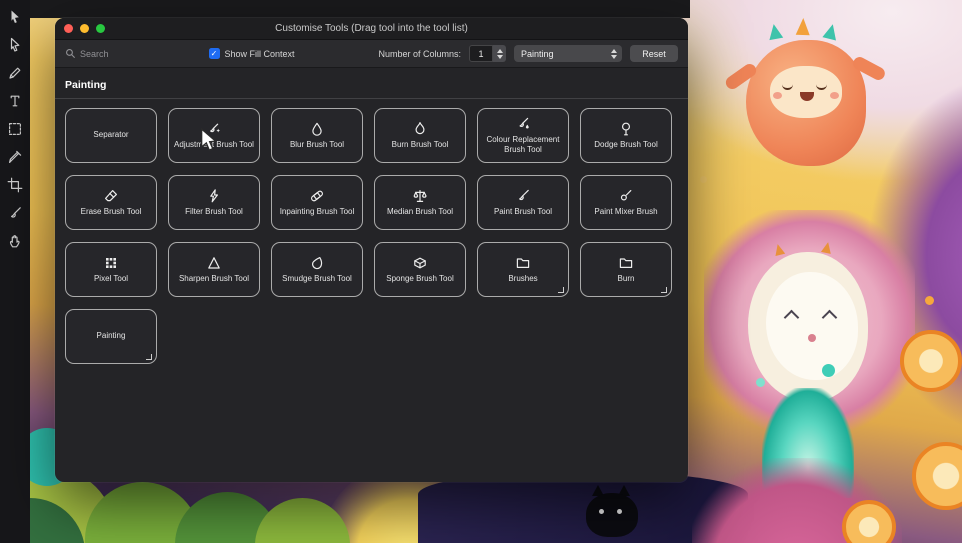  What do you see at coordinates (111, 278) in the screenshot?
I see `tool-label: Pixel Tool` at bounding box center [111, 278].